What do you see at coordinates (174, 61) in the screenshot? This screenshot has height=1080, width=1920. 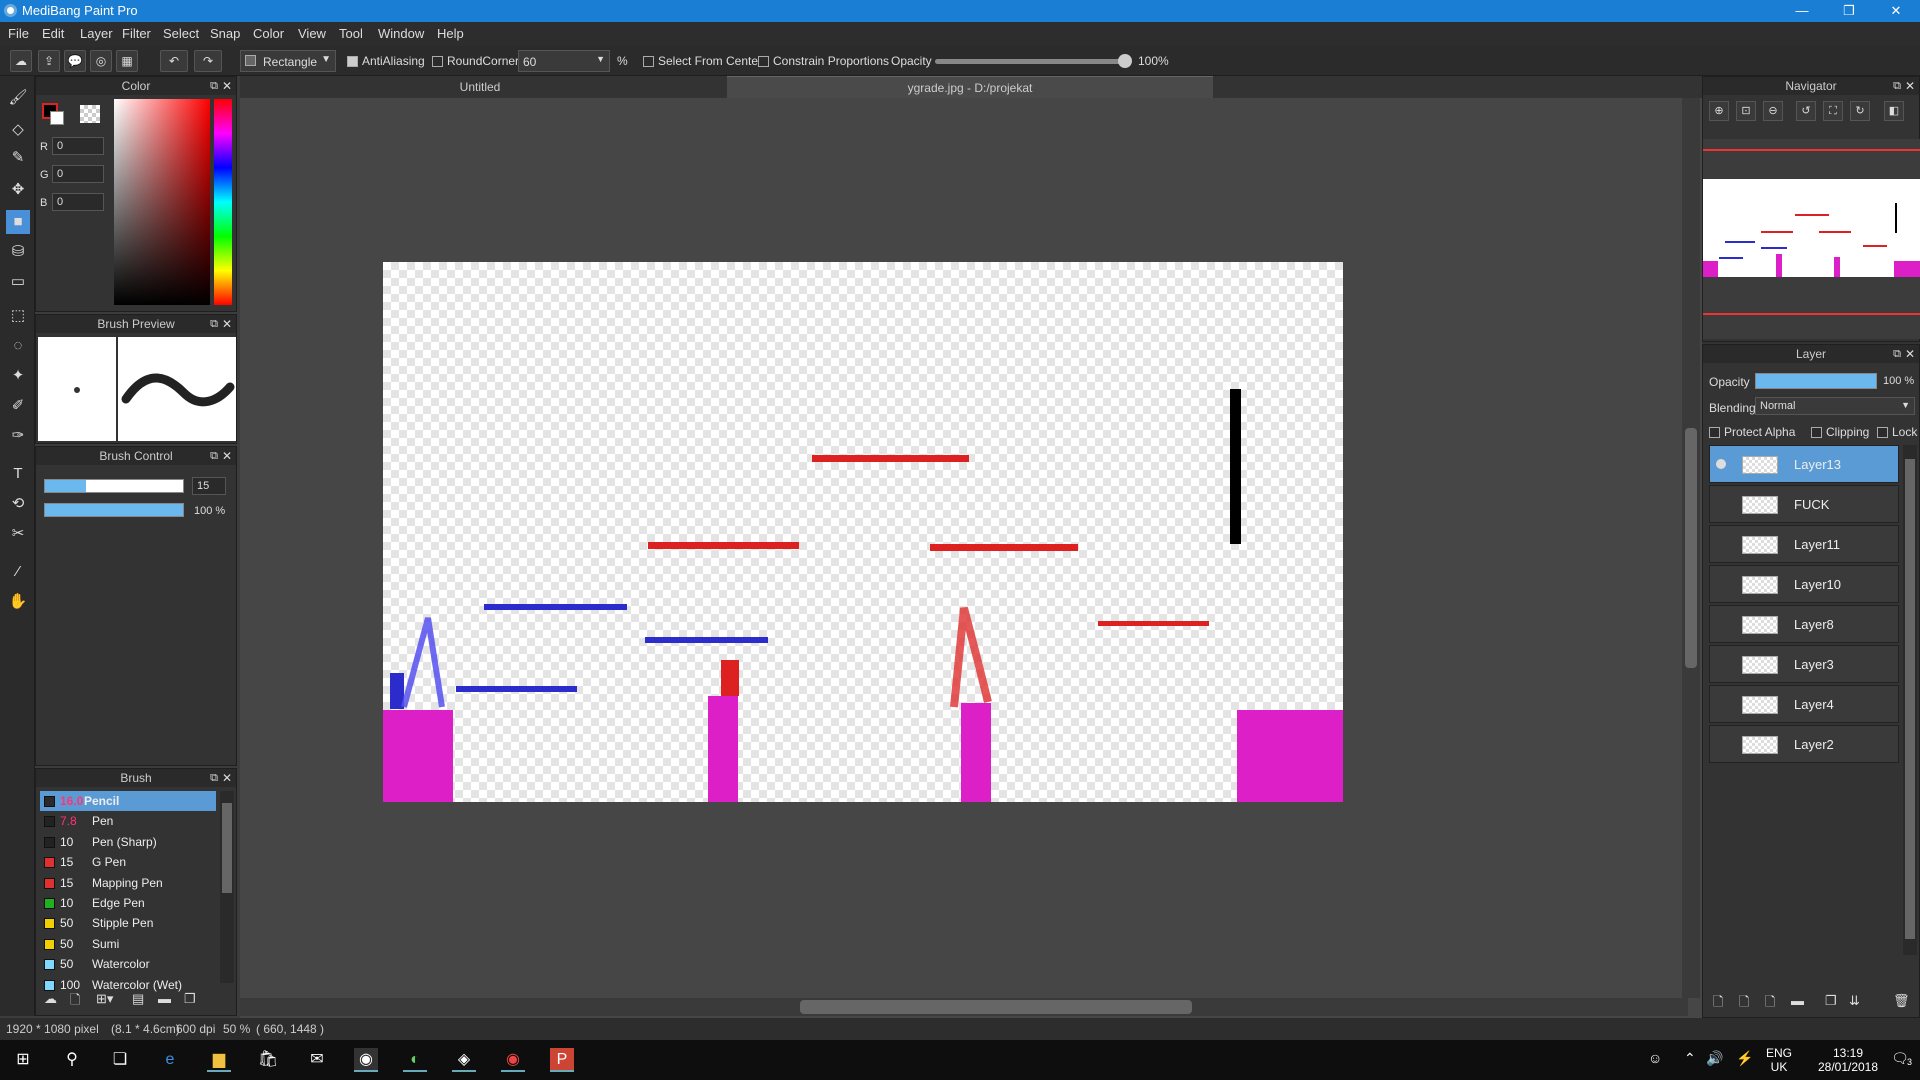 I see `undo-button: ↶` at bounding box center [174, 61].